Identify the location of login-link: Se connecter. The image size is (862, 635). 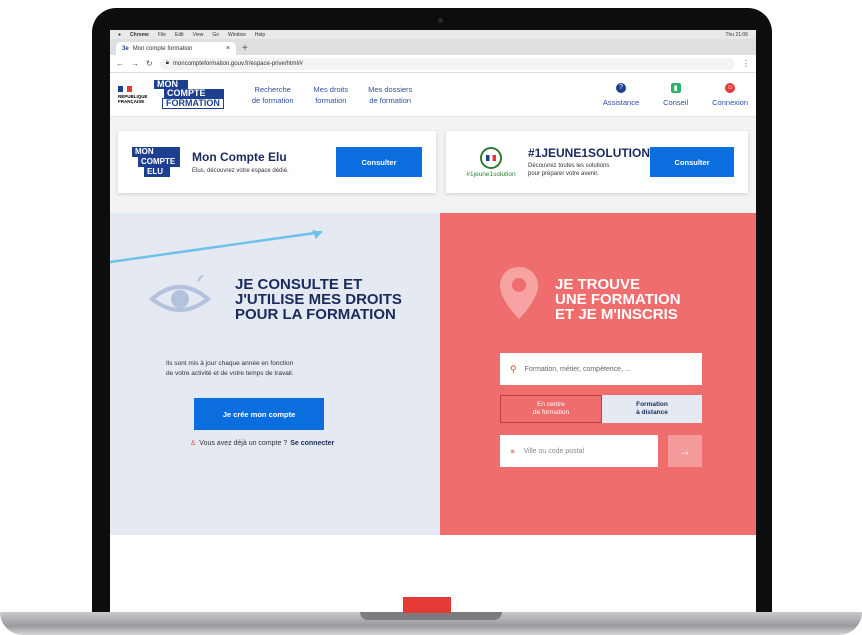
(312, 443).